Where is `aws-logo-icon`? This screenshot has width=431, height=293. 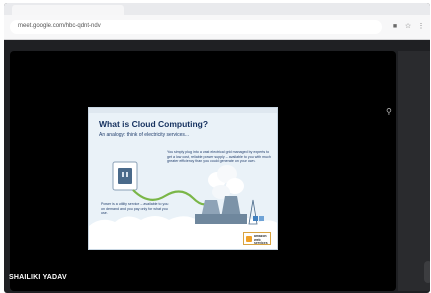
aws-logo-icon is located at coordinates (249, 239).